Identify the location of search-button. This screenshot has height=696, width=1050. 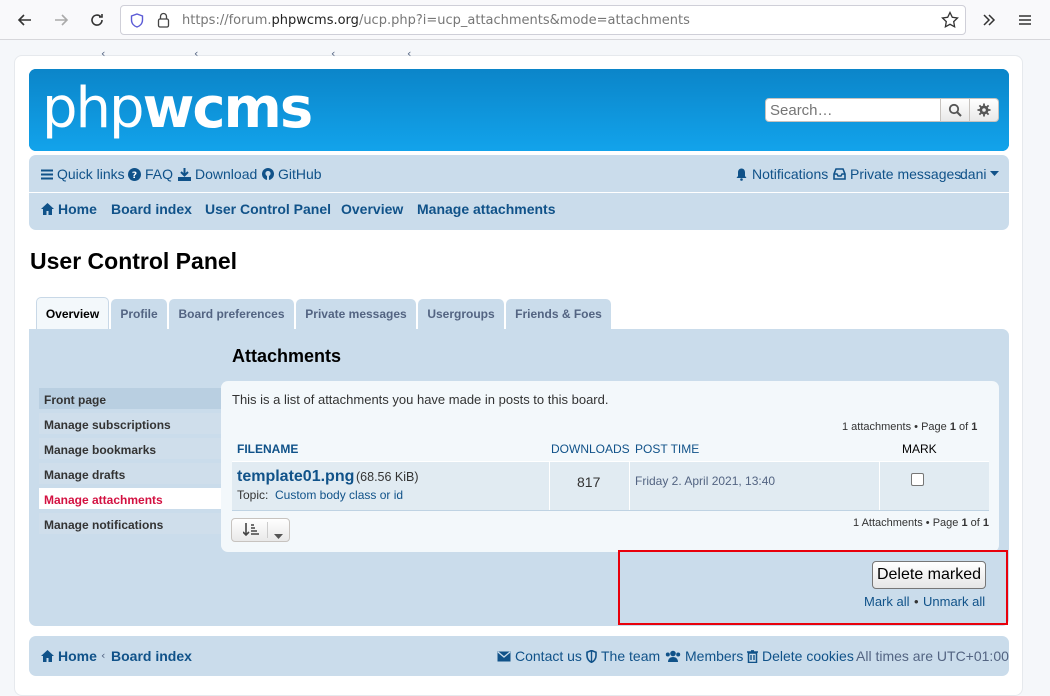
(955, 110).